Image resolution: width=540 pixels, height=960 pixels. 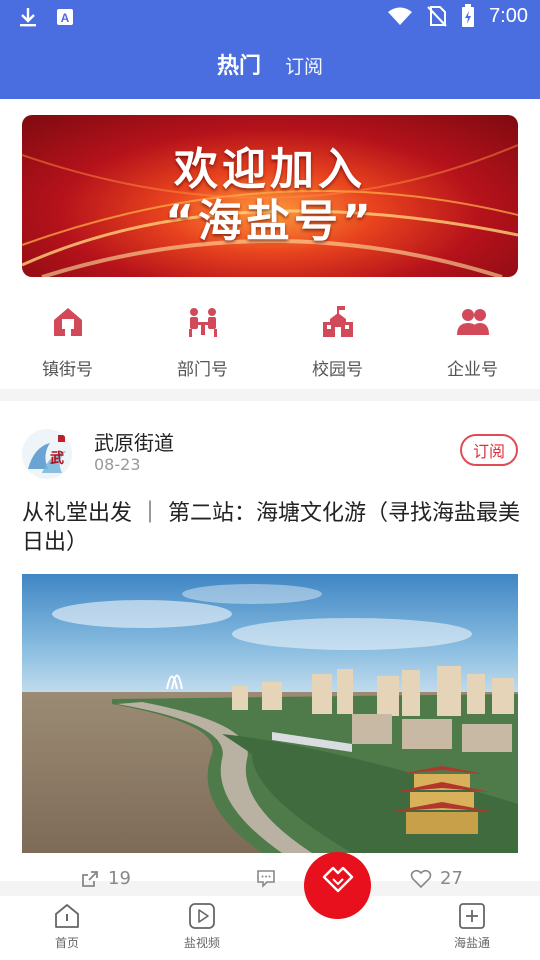 I want to click on comment-icon, so click(x=266, y=879).